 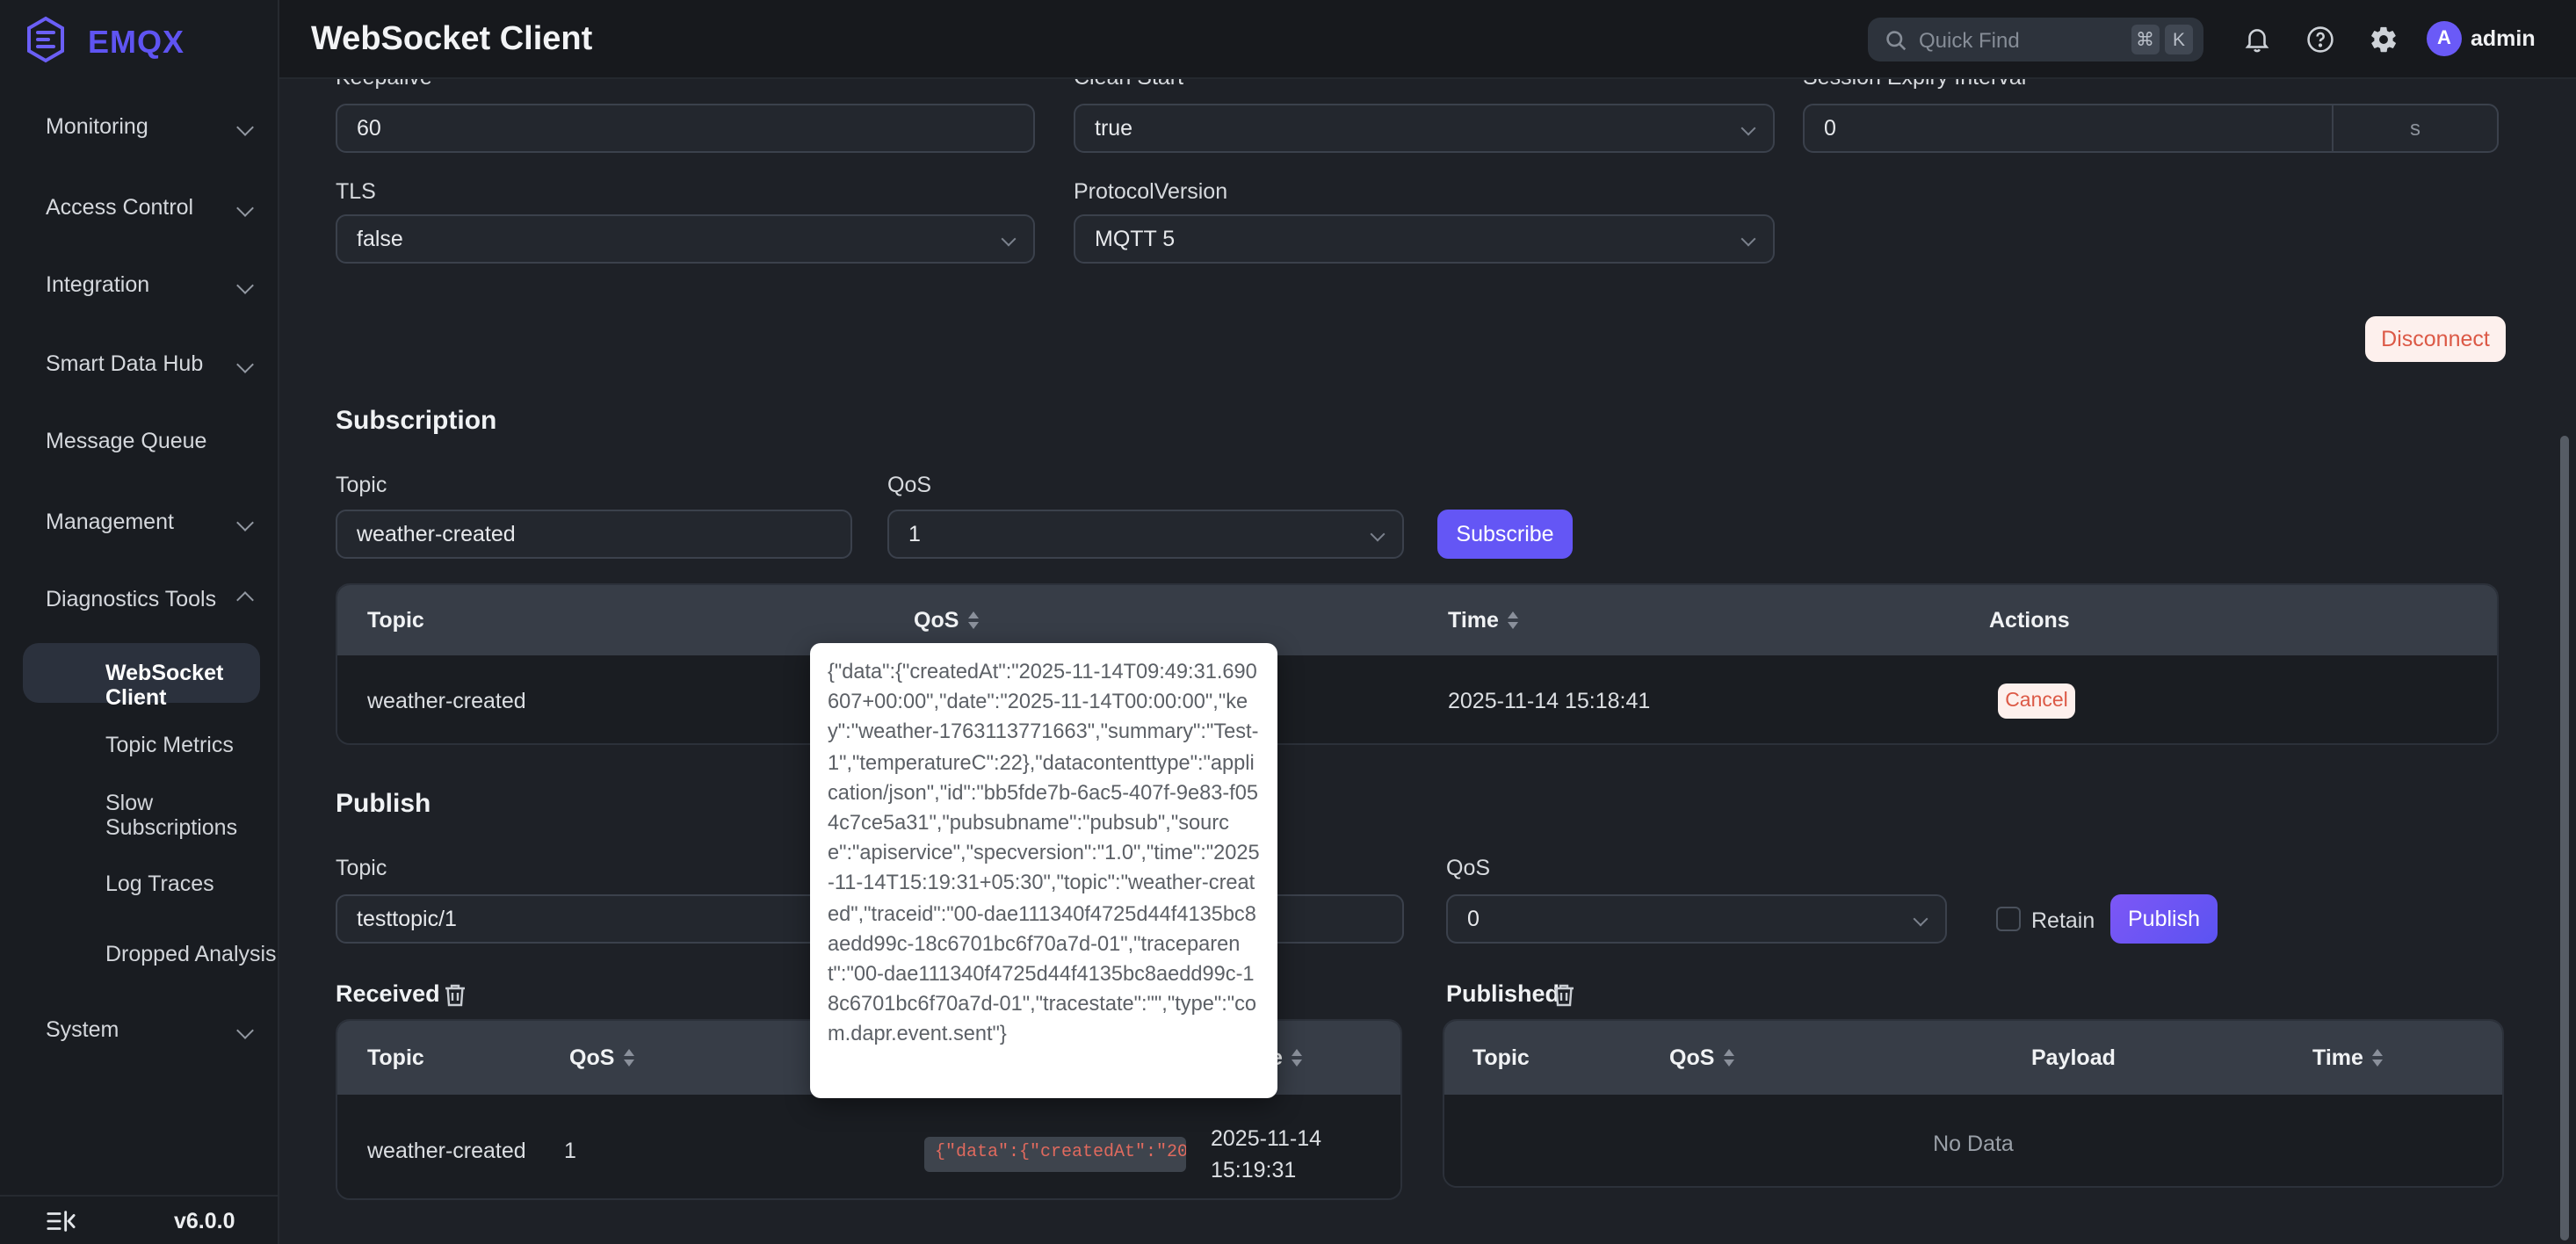 What do you see at coordinates (2414, 128) in the screenshot?
I see `session-expiry-unit: s` at bounding box center [2414, 128].